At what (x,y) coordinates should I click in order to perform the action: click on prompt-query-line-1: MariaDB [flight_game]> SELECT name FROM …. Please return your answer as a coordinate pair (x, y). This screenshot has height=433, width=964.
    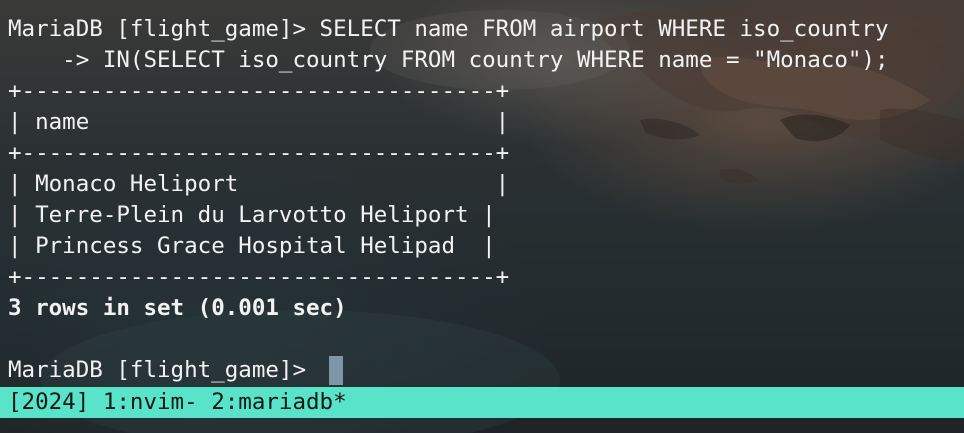
    Looking at the image, I should click on (448, 29).